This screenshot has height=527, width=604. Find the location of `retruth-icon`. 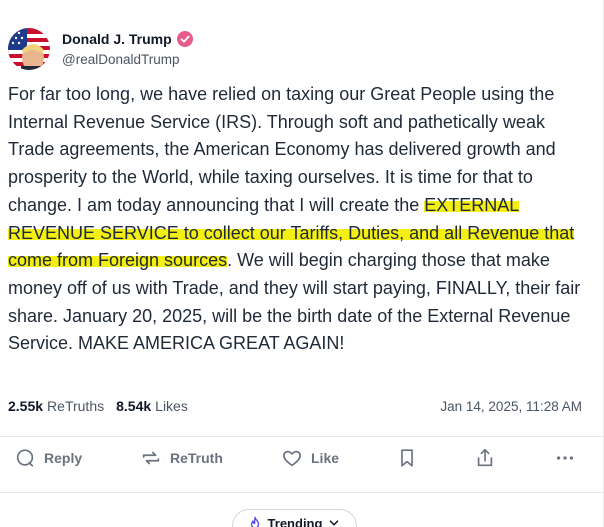

retruth-icon is located at coordinates (151, 458).